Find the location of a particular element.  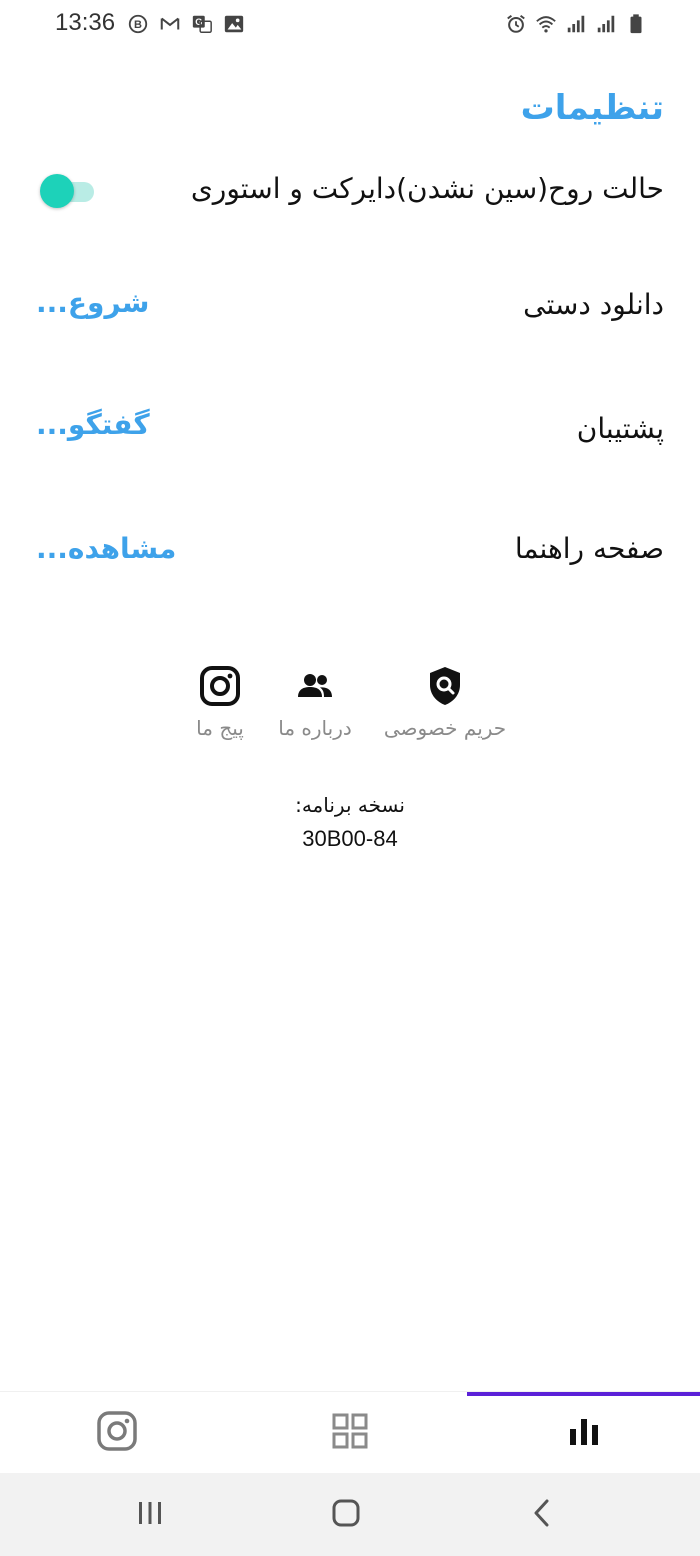

recent-apps-icon is located at coordinates (150, 1515).